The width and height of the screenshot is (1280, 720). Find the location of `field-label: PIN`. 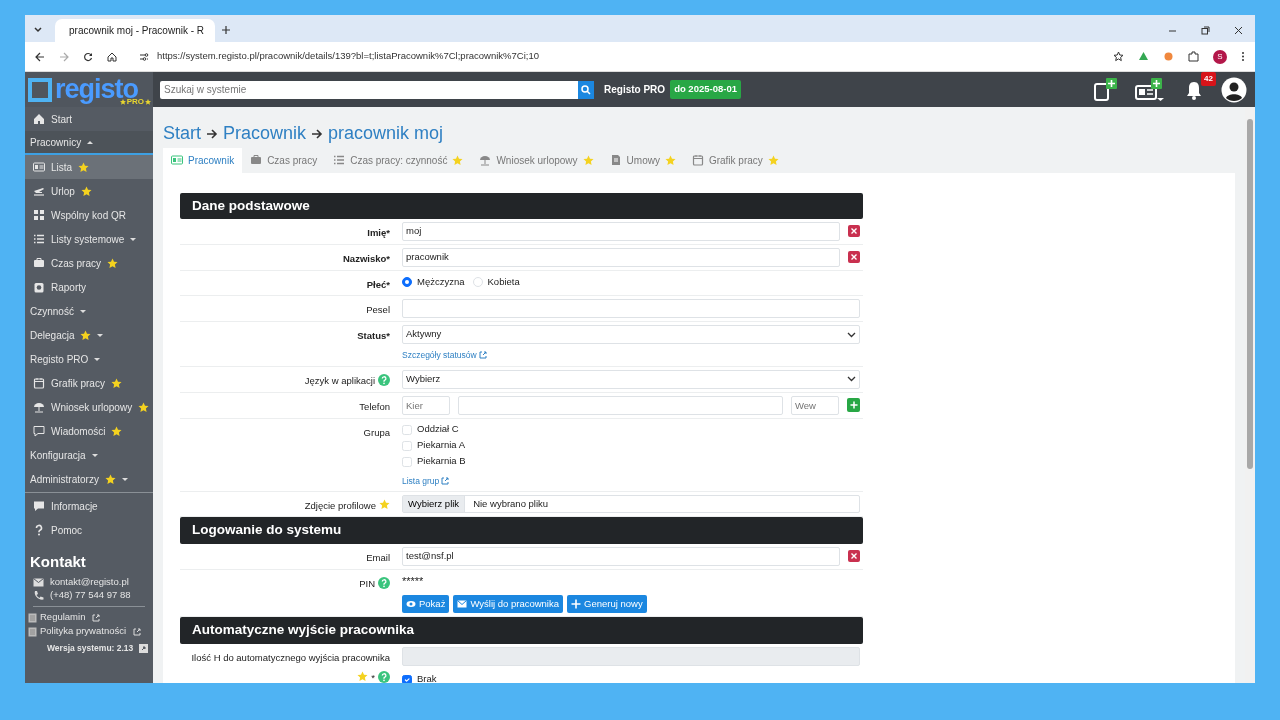

field-label: PIN is located at coordinates (367, 583).